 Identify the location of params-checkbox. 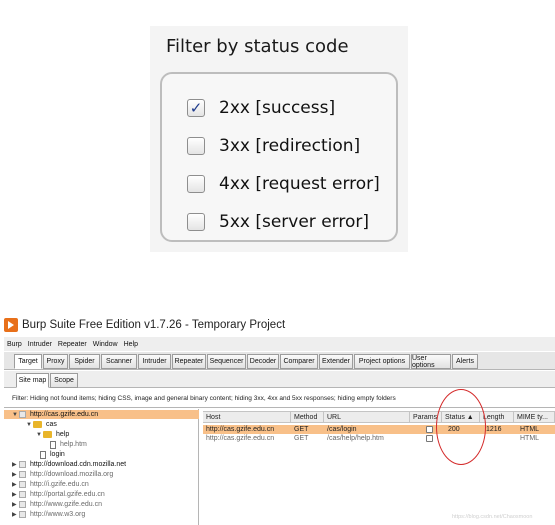
(429, 429).